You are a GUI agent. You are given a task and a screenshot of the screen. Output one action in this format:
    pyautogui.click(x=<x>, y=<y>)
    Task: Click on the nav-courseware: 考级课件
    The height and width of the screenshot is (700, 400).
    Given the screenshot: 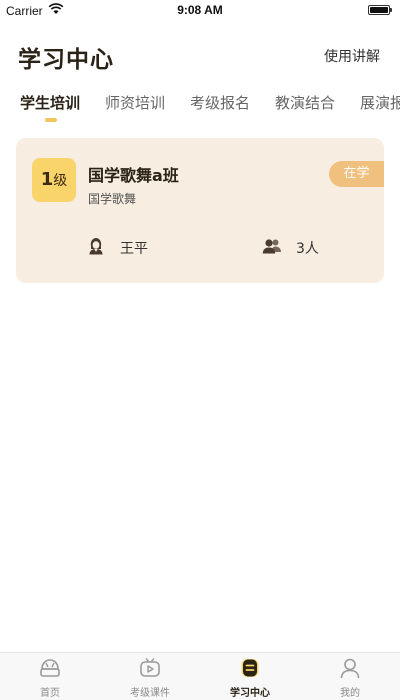 What is the action you would take?
    pyautogui.click(x=150, y=676)
    